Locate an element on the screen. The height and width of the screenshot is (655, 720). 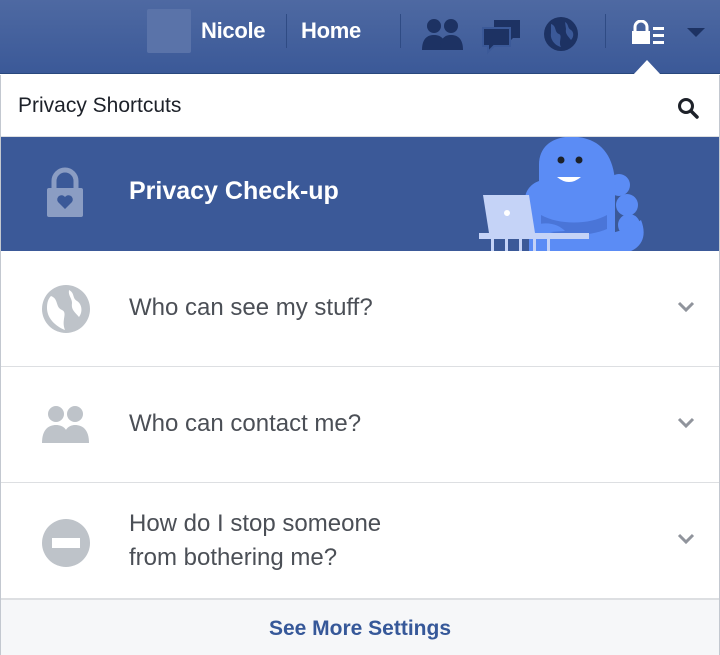
friend-requests-icon is located at coordinates (443, 35).